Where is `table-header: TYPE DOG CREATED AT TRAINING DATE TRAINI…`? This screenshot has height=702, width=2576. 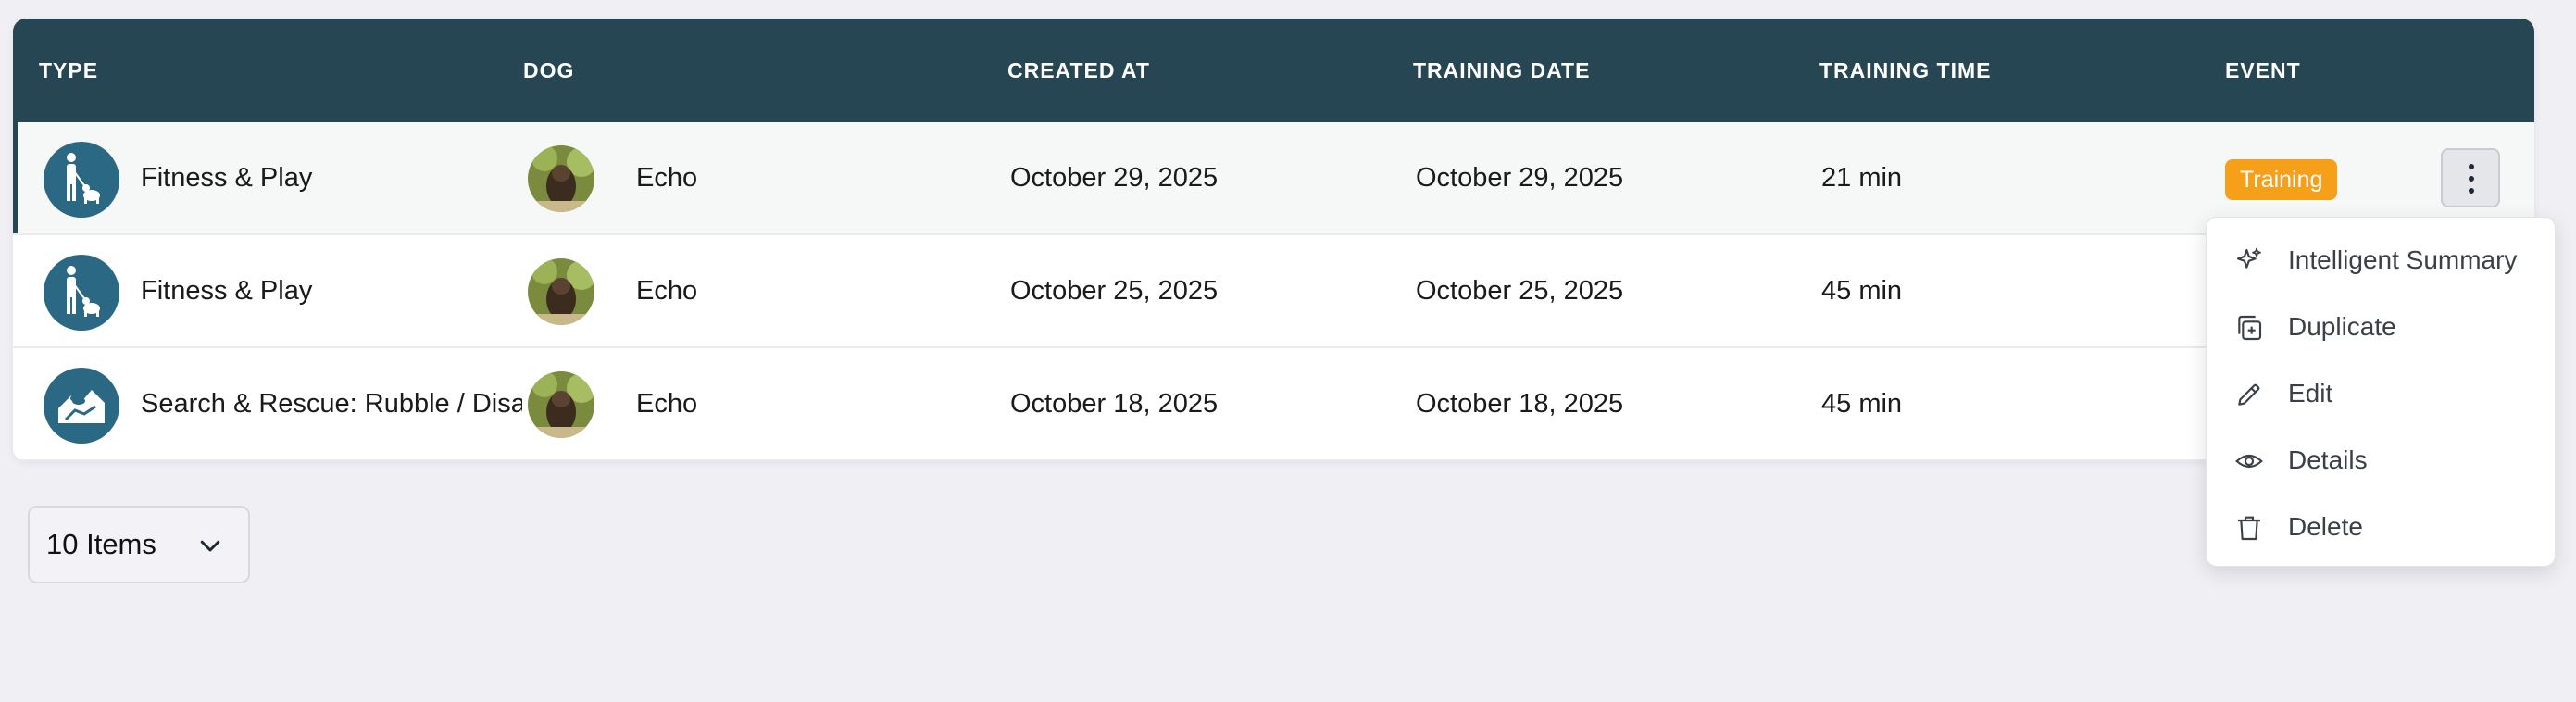 table-header: TYPE DOG CREATED AT TRAINING DATE TRAINI… is located at coordinates (1274, 70).